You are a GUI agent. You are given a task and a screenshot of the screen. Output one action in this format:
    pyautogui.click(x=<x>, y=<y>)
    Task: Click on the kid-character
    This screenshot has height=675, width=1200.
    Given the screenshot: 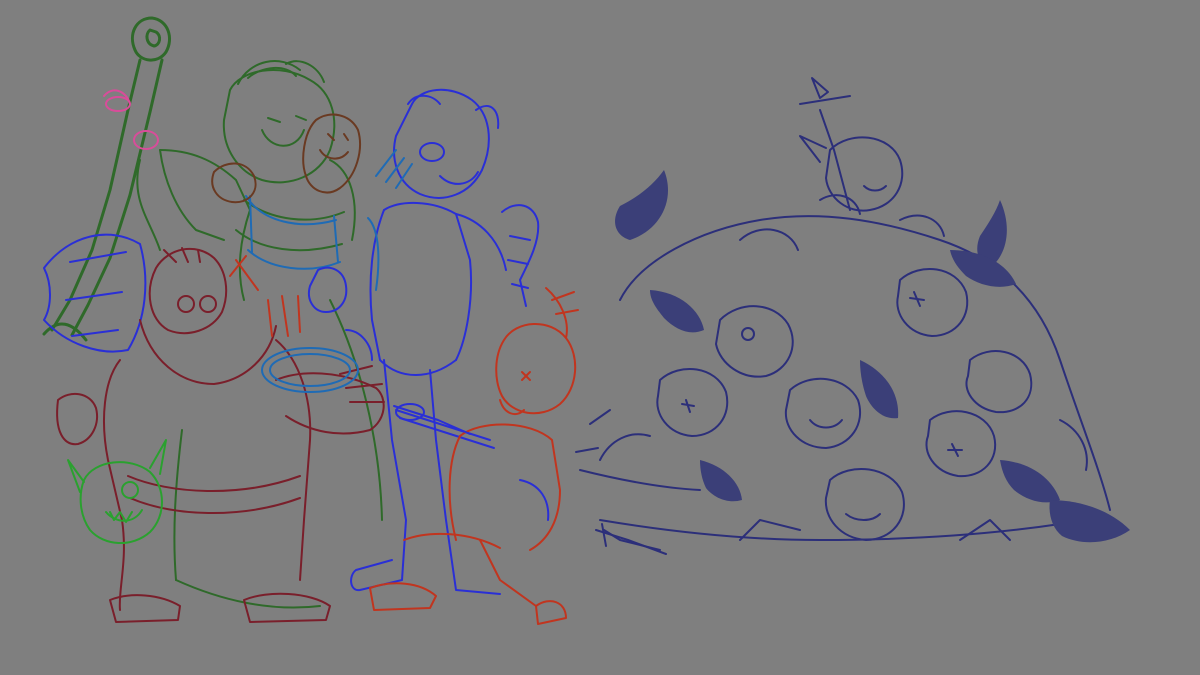 What is the action you would take?
    pyautogui.click(x=474, y=456)
    